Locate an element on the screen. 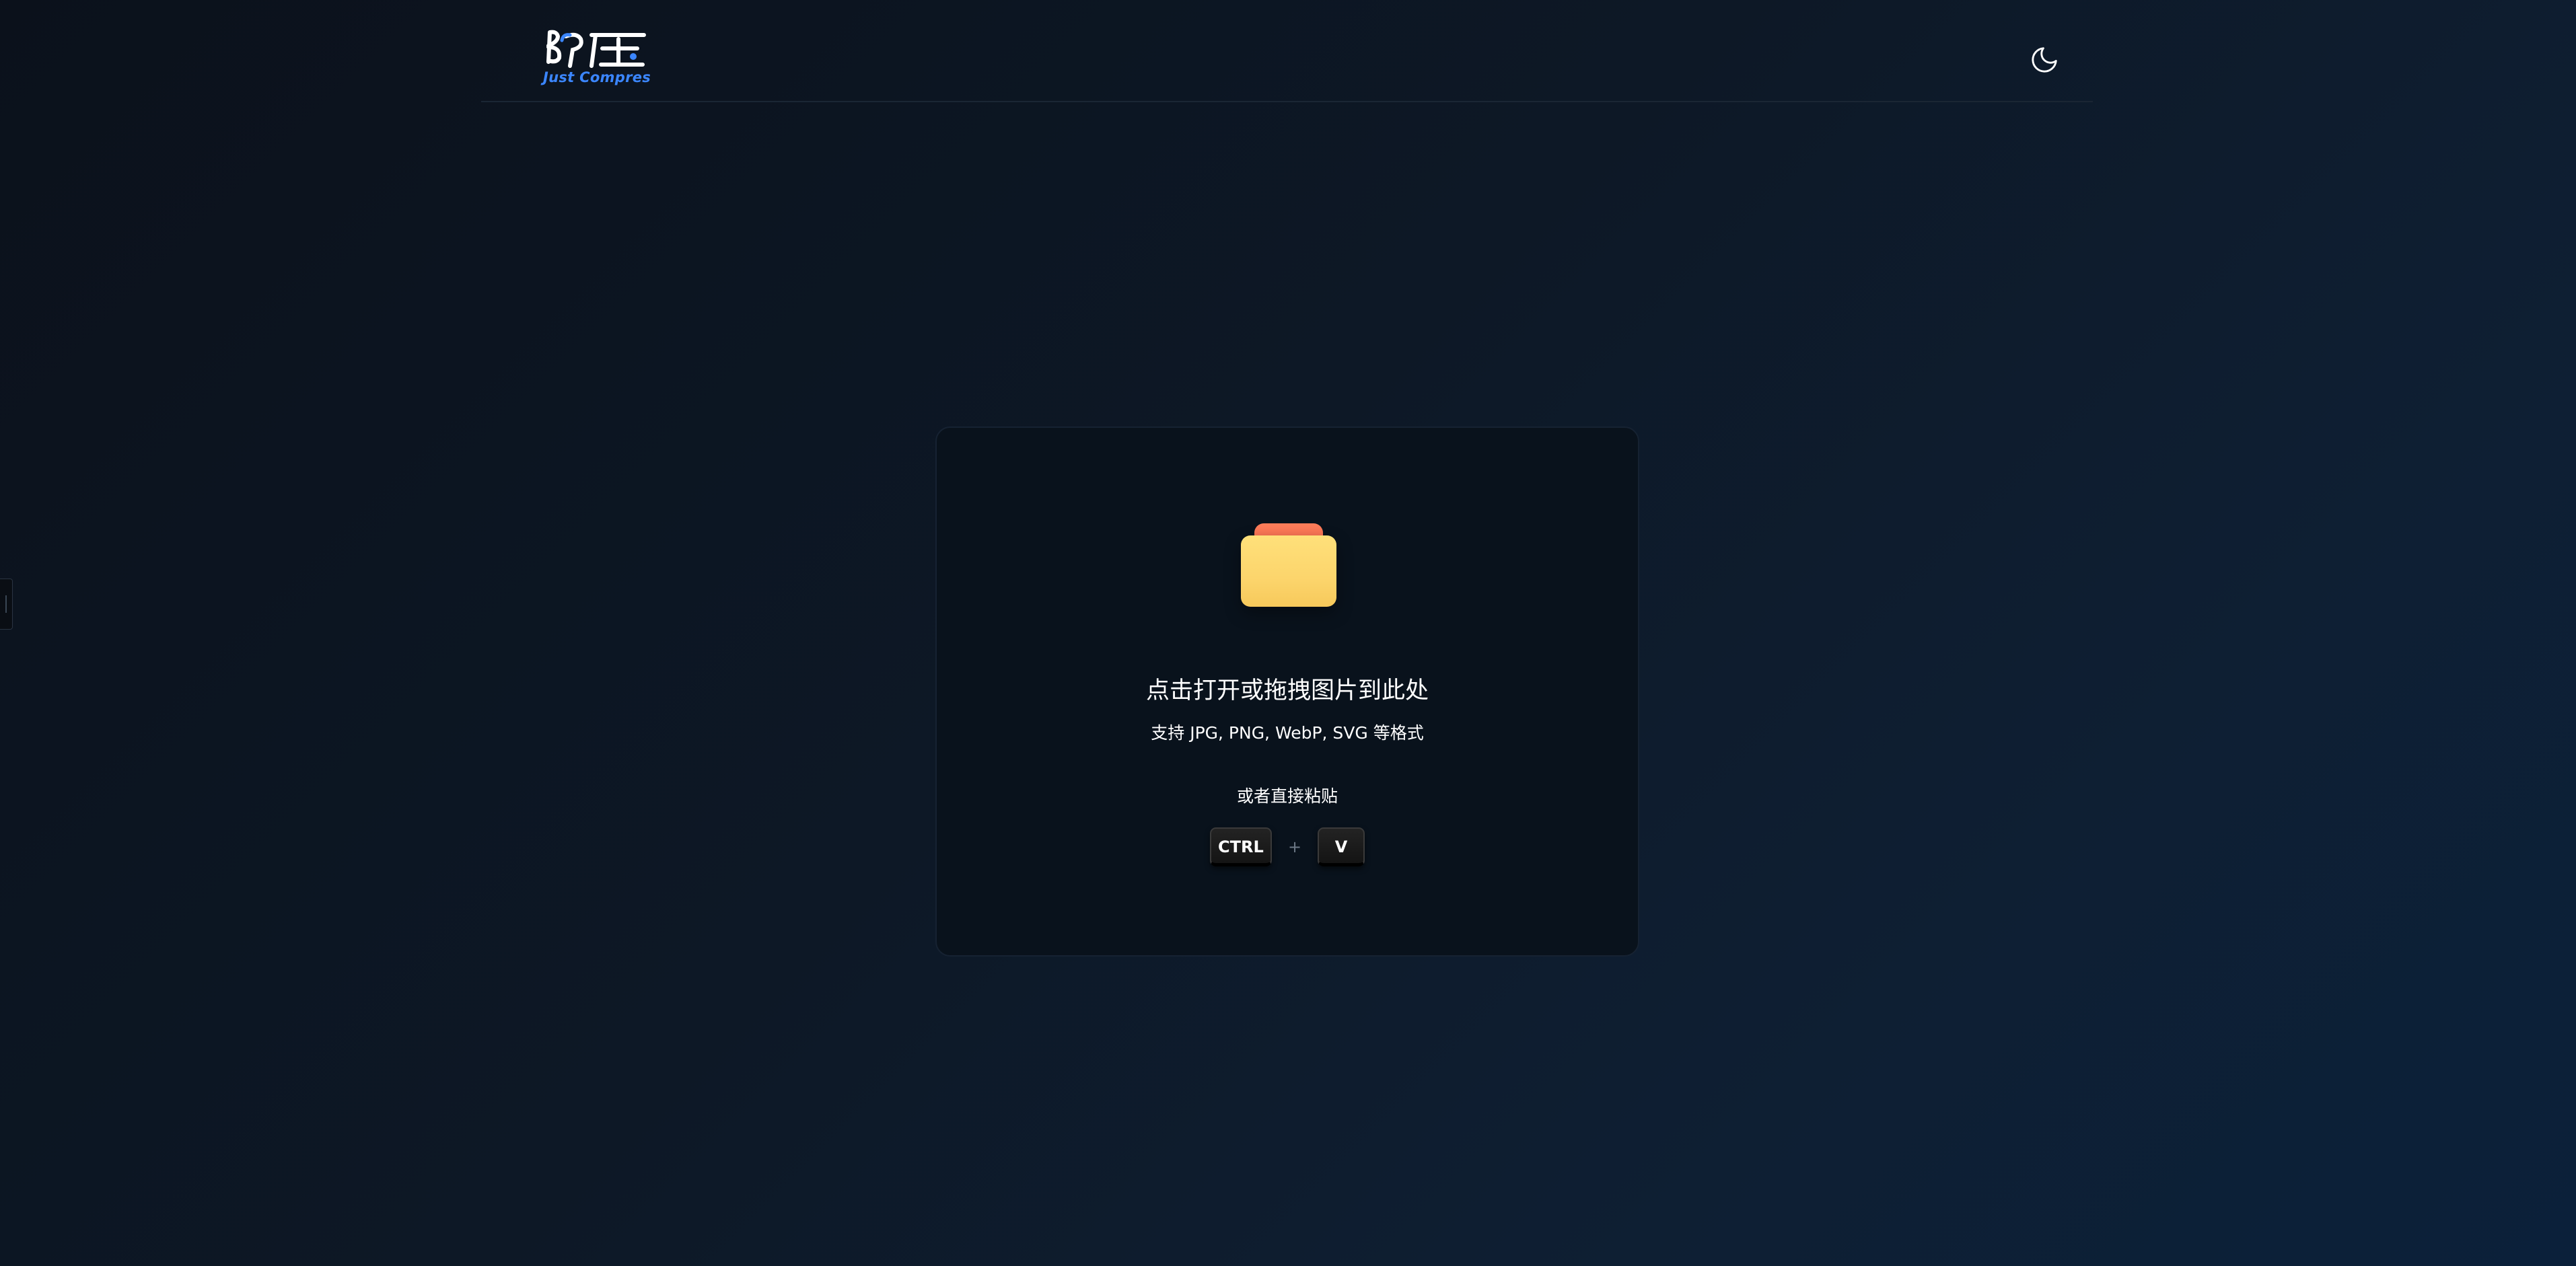 Image resolution: width=2576 pixels, height=1266 pixels. logo-mark-icon is located at coordinates (596, 49).